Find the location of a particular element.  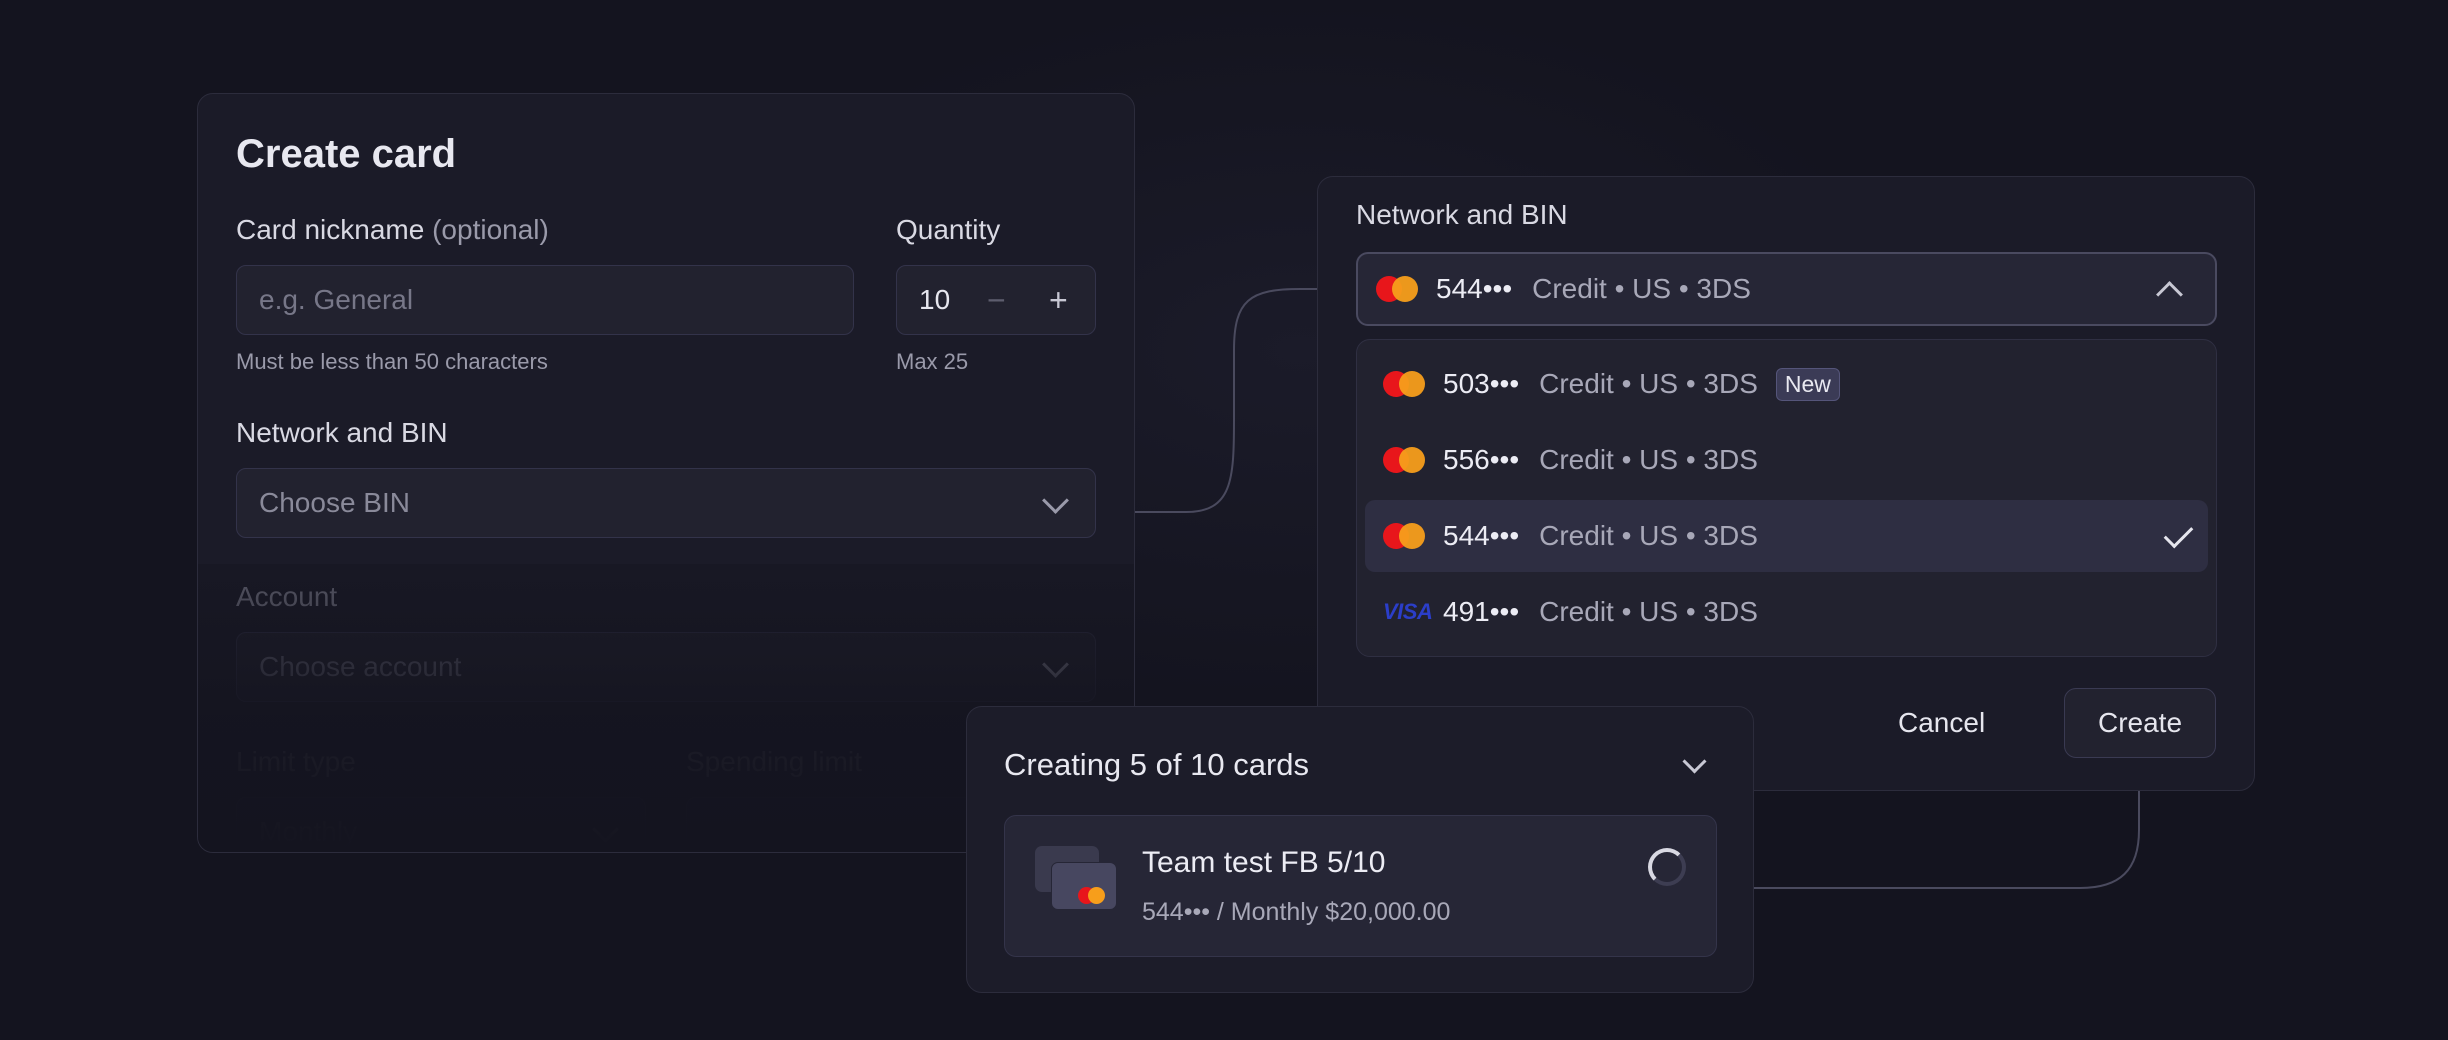

option-bin: 544••• is located at coordinates (1481, 535).